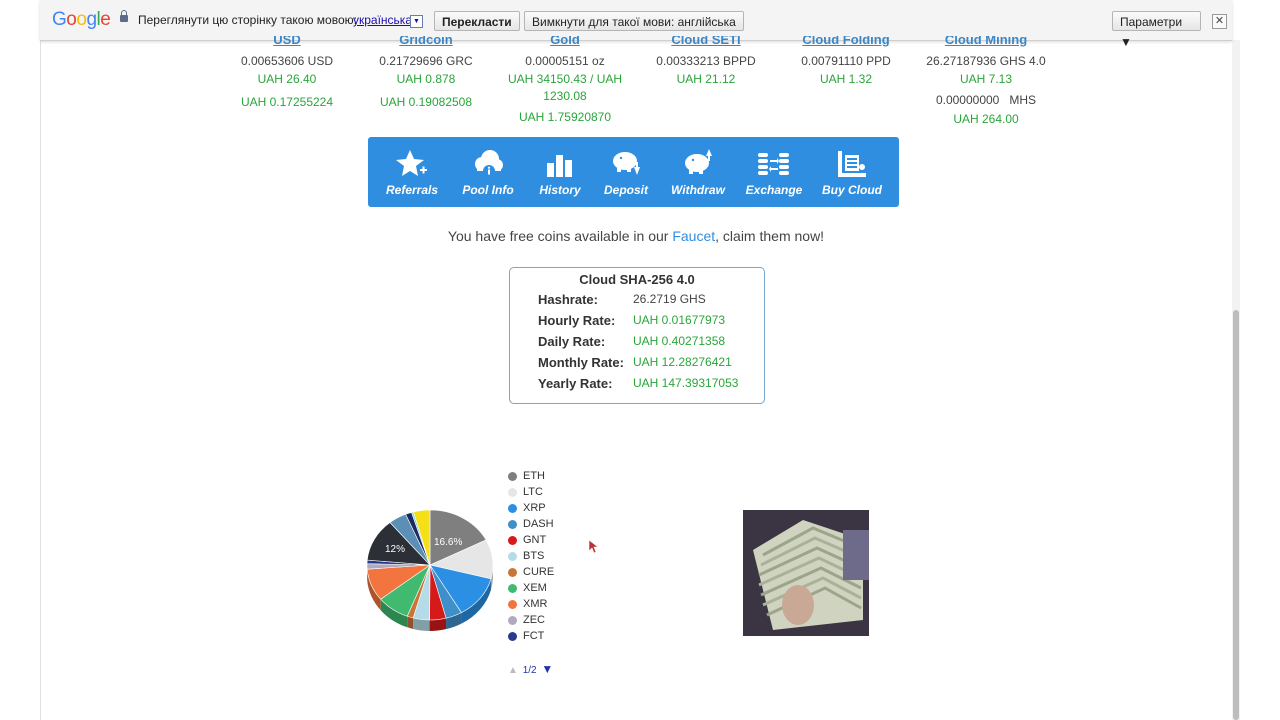 This screenshot has height=720, width=1280. I want to click on currency-amount: 26.27187936 GHS 4.0, so click(986, 61).